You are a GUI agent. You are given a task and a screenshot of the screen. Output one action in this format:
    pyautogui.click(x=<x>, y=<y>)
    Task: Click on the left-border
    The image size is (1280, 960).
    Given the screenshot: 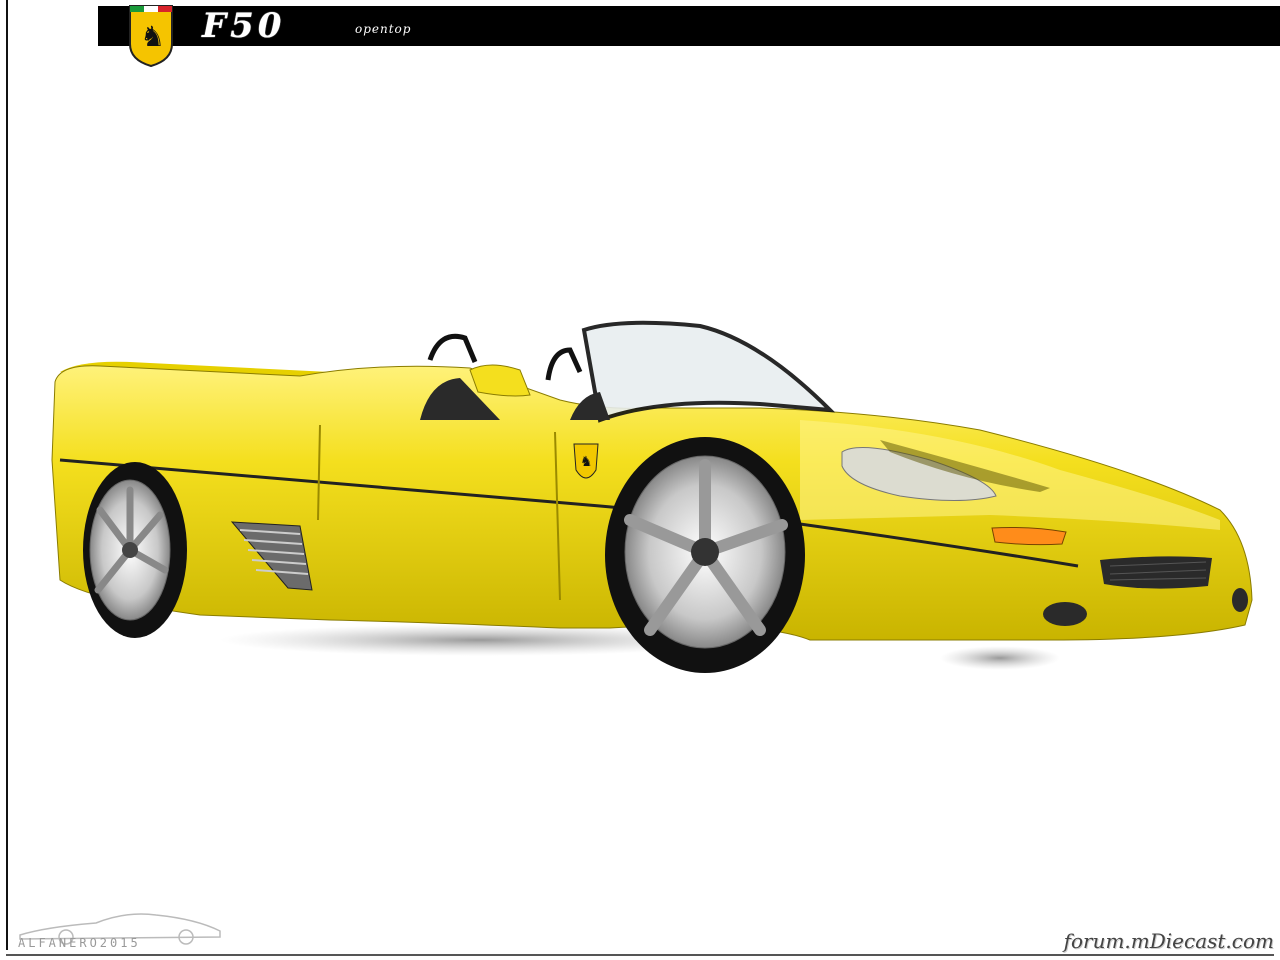 What is the action you would take?
    pyautogui.click(x=7, y=475)
    